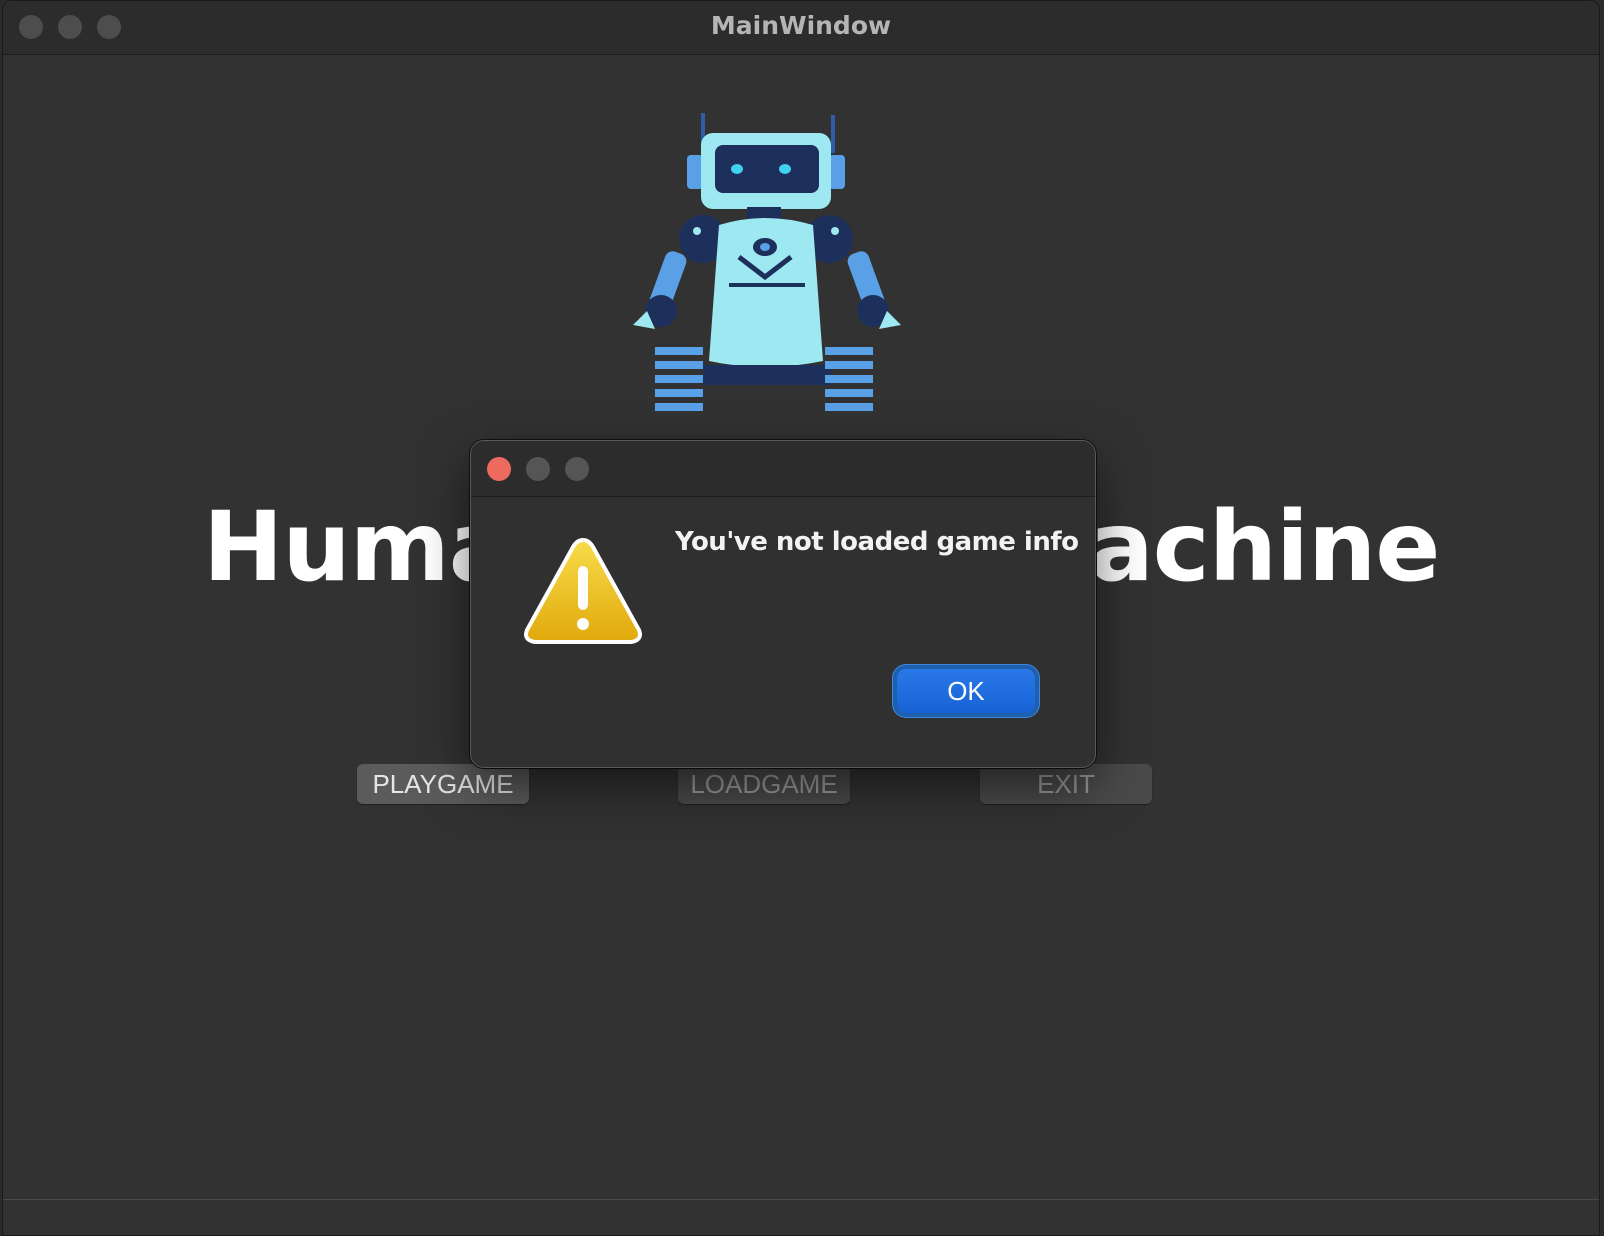  Describe the element at coordinates (443, 784) in the screenshot. I see `playgame-button: PLAYGAME` at that location.